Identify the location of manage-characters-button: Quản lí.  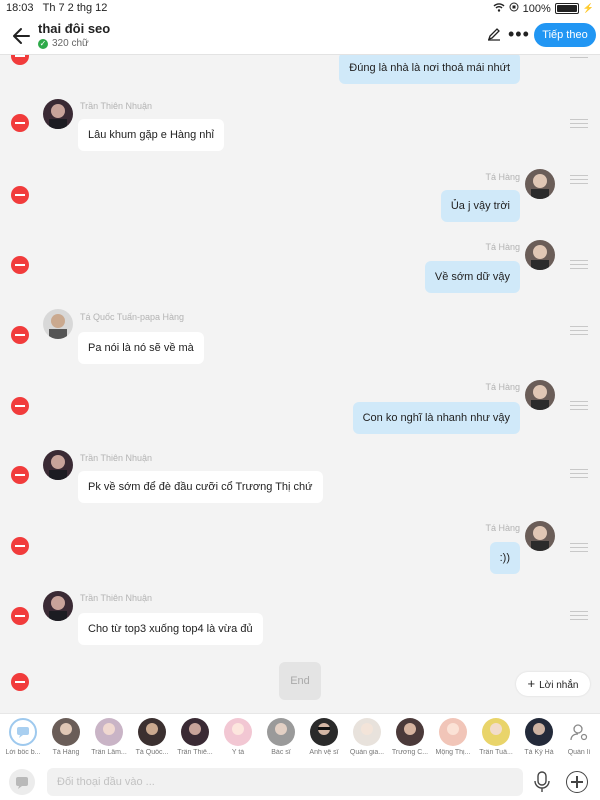
(579, 737).